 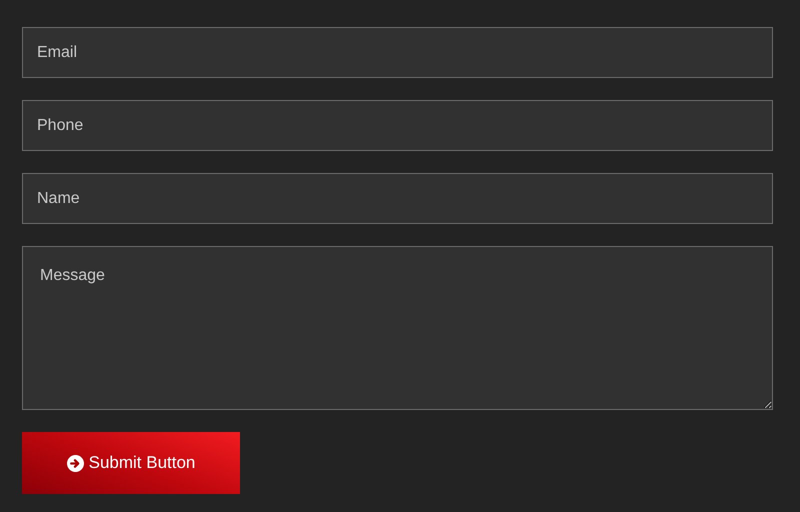 What do you see at coordinates (397, 52) in the screenshot?
I see `input-field: Email` at bounding box center [397, 52].